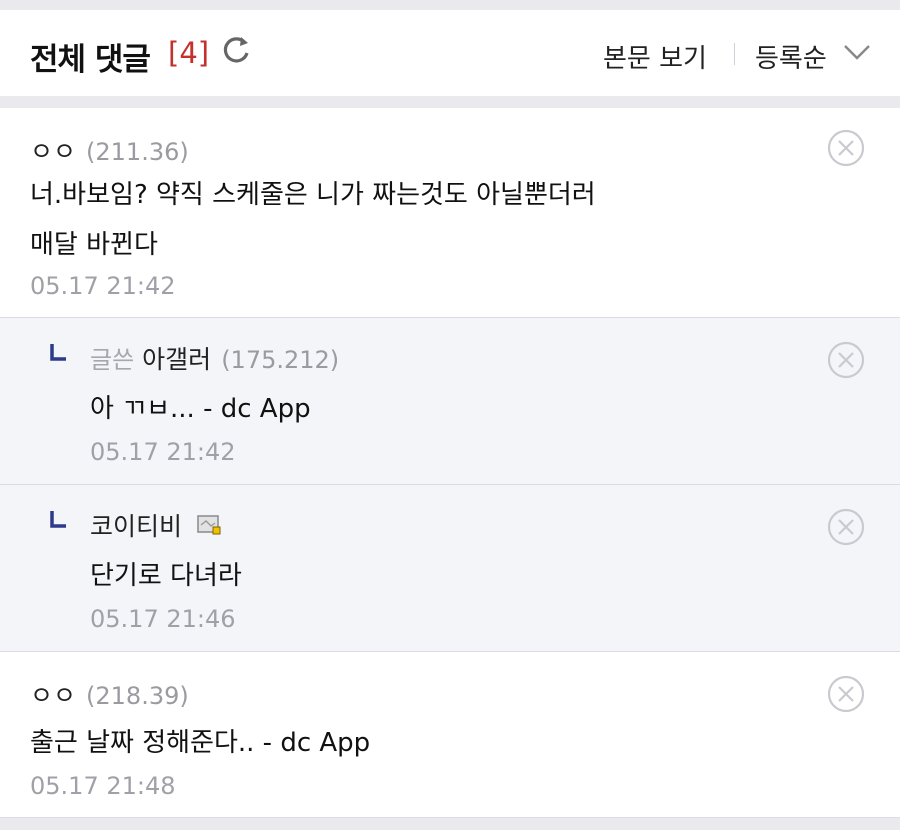  I want to click on chevron-down-icon, so click(857, 52).